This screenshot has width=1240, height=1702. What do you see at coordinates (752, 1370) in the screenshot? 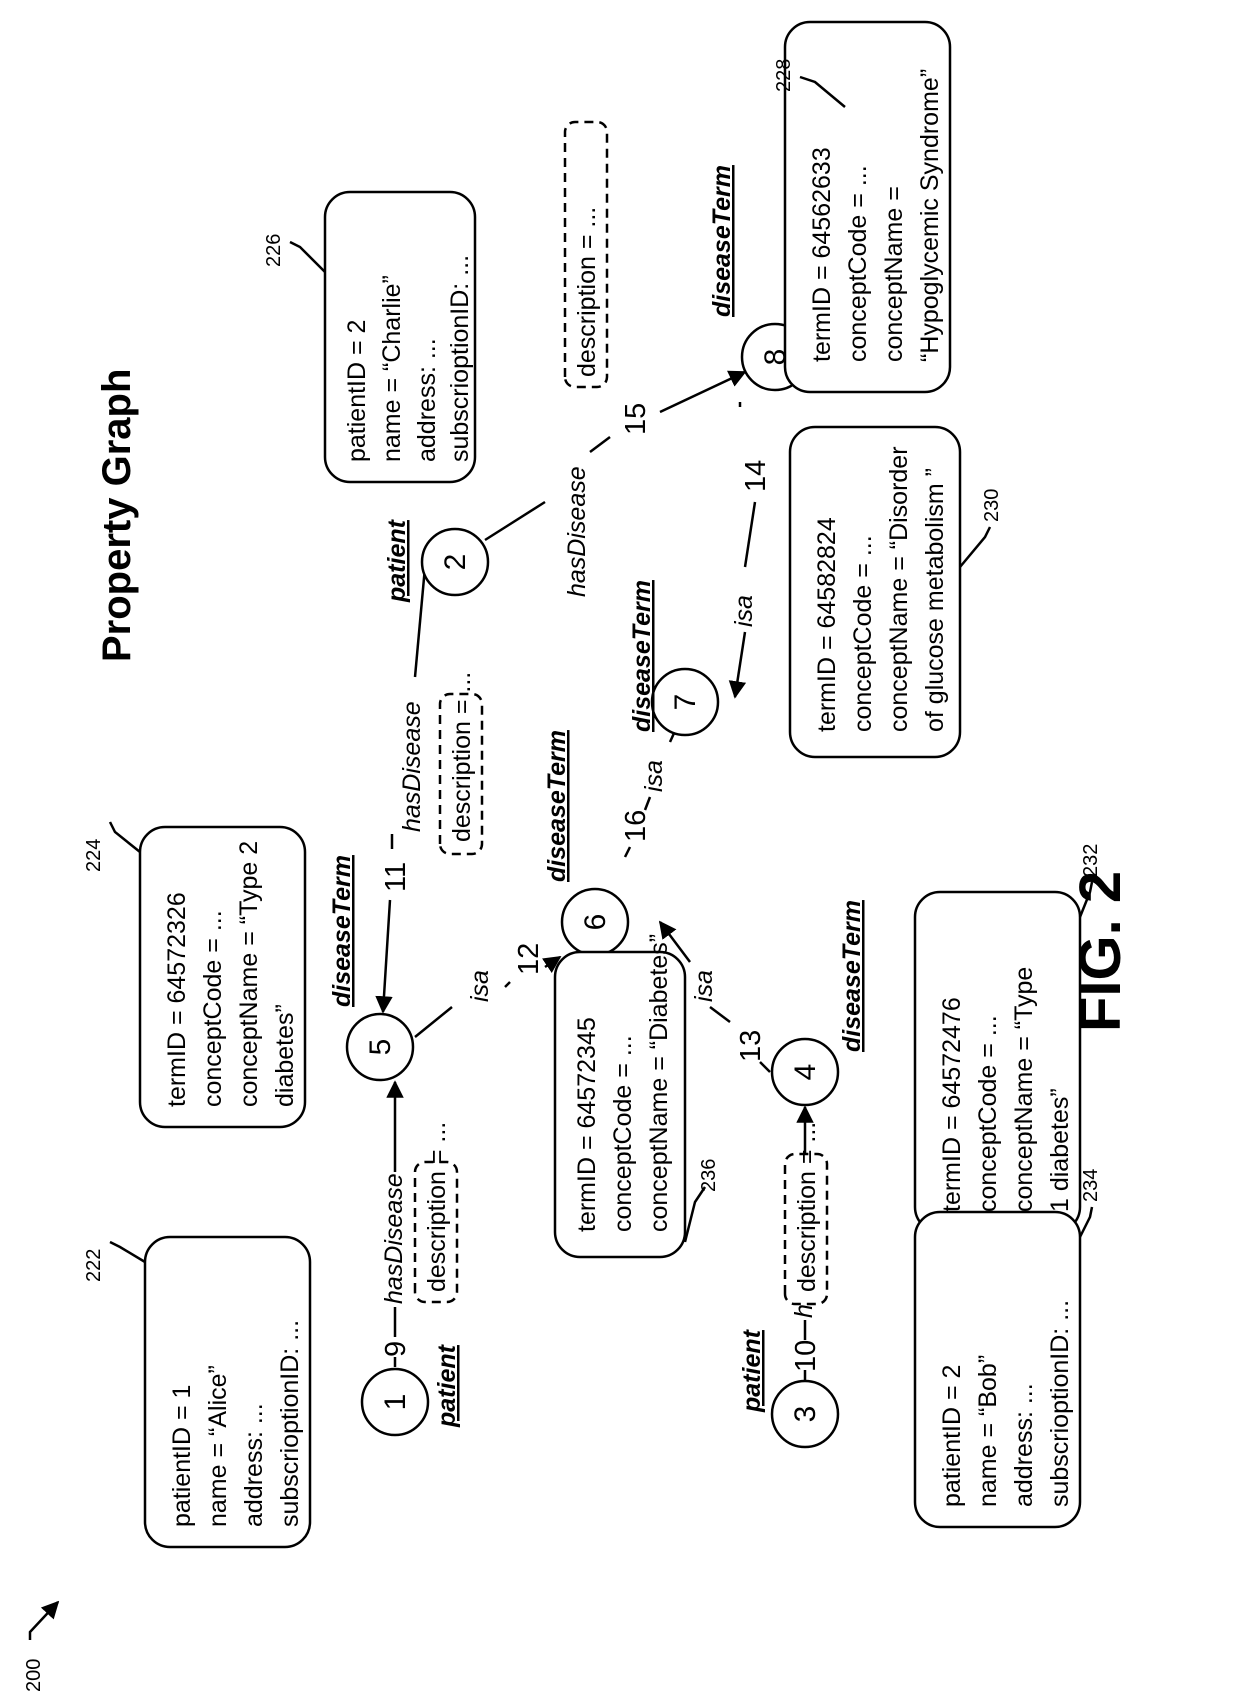
I see `node-type-3: patient` at bounding box center [752, 1370].